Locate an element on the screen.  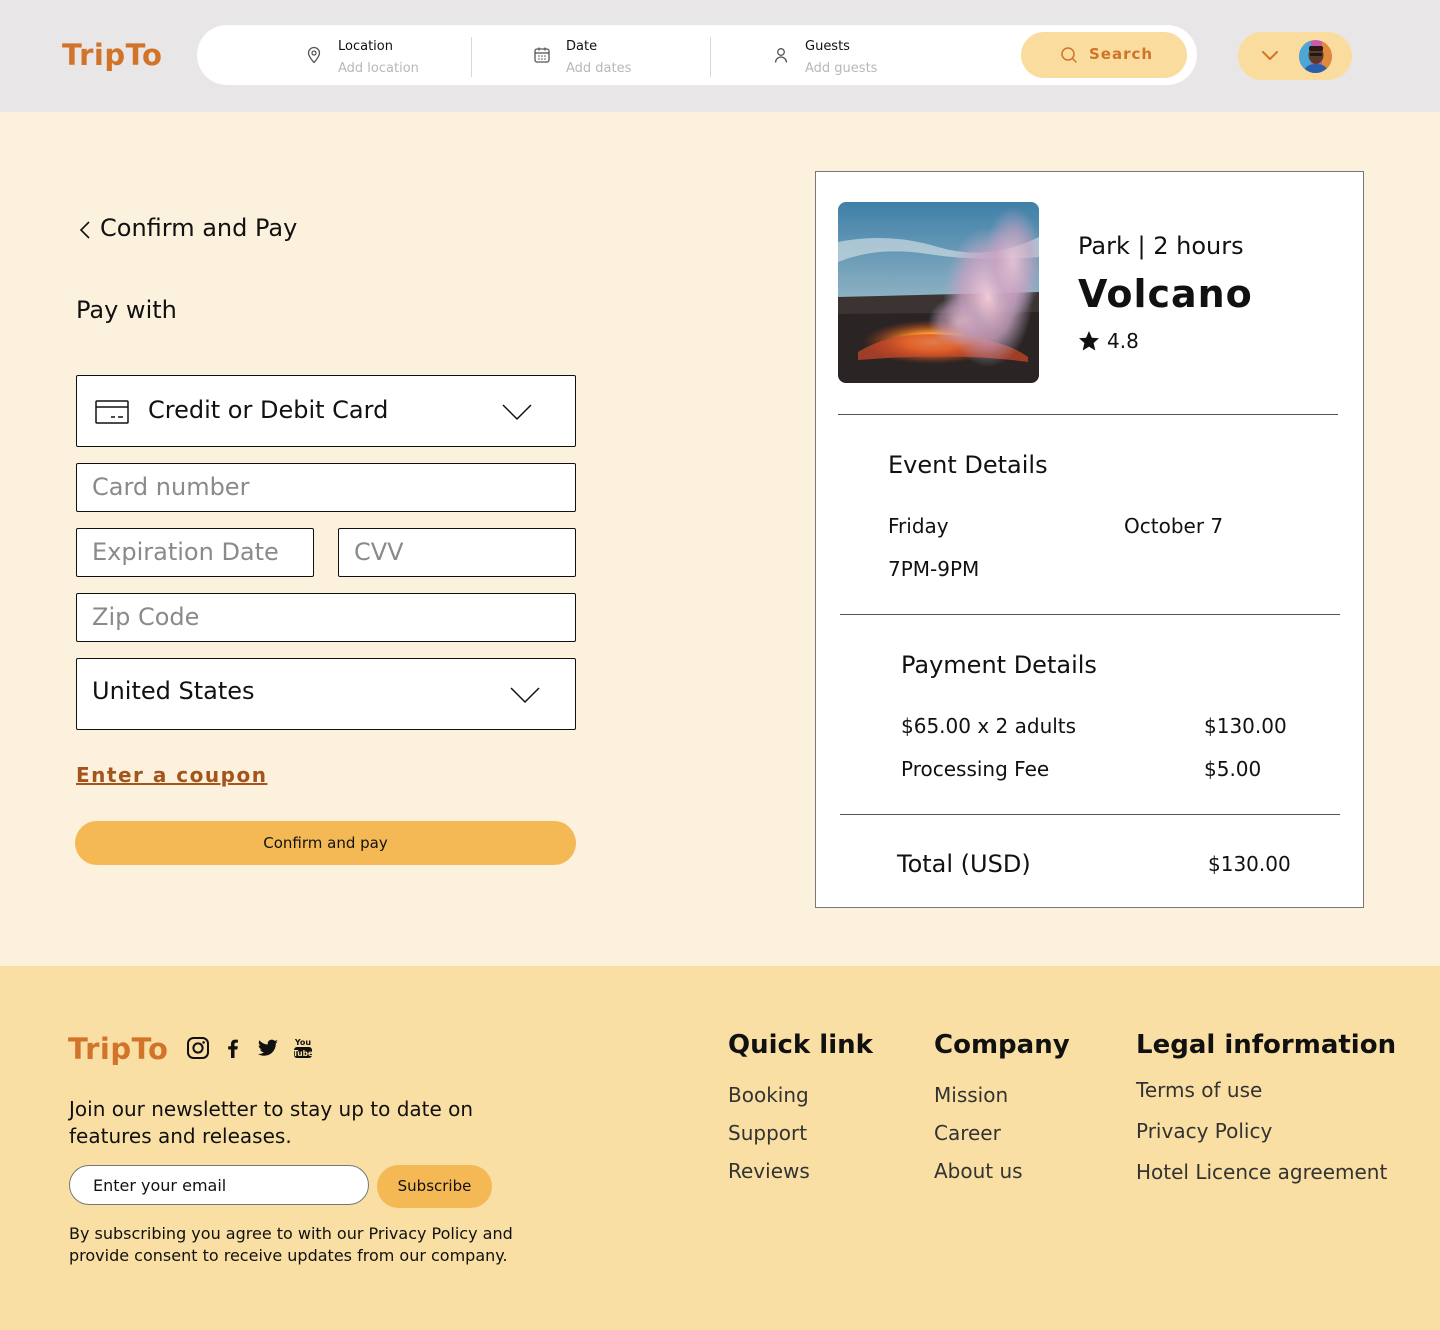
footer-link-mission: Mission is located at coordinates (971, 1095).